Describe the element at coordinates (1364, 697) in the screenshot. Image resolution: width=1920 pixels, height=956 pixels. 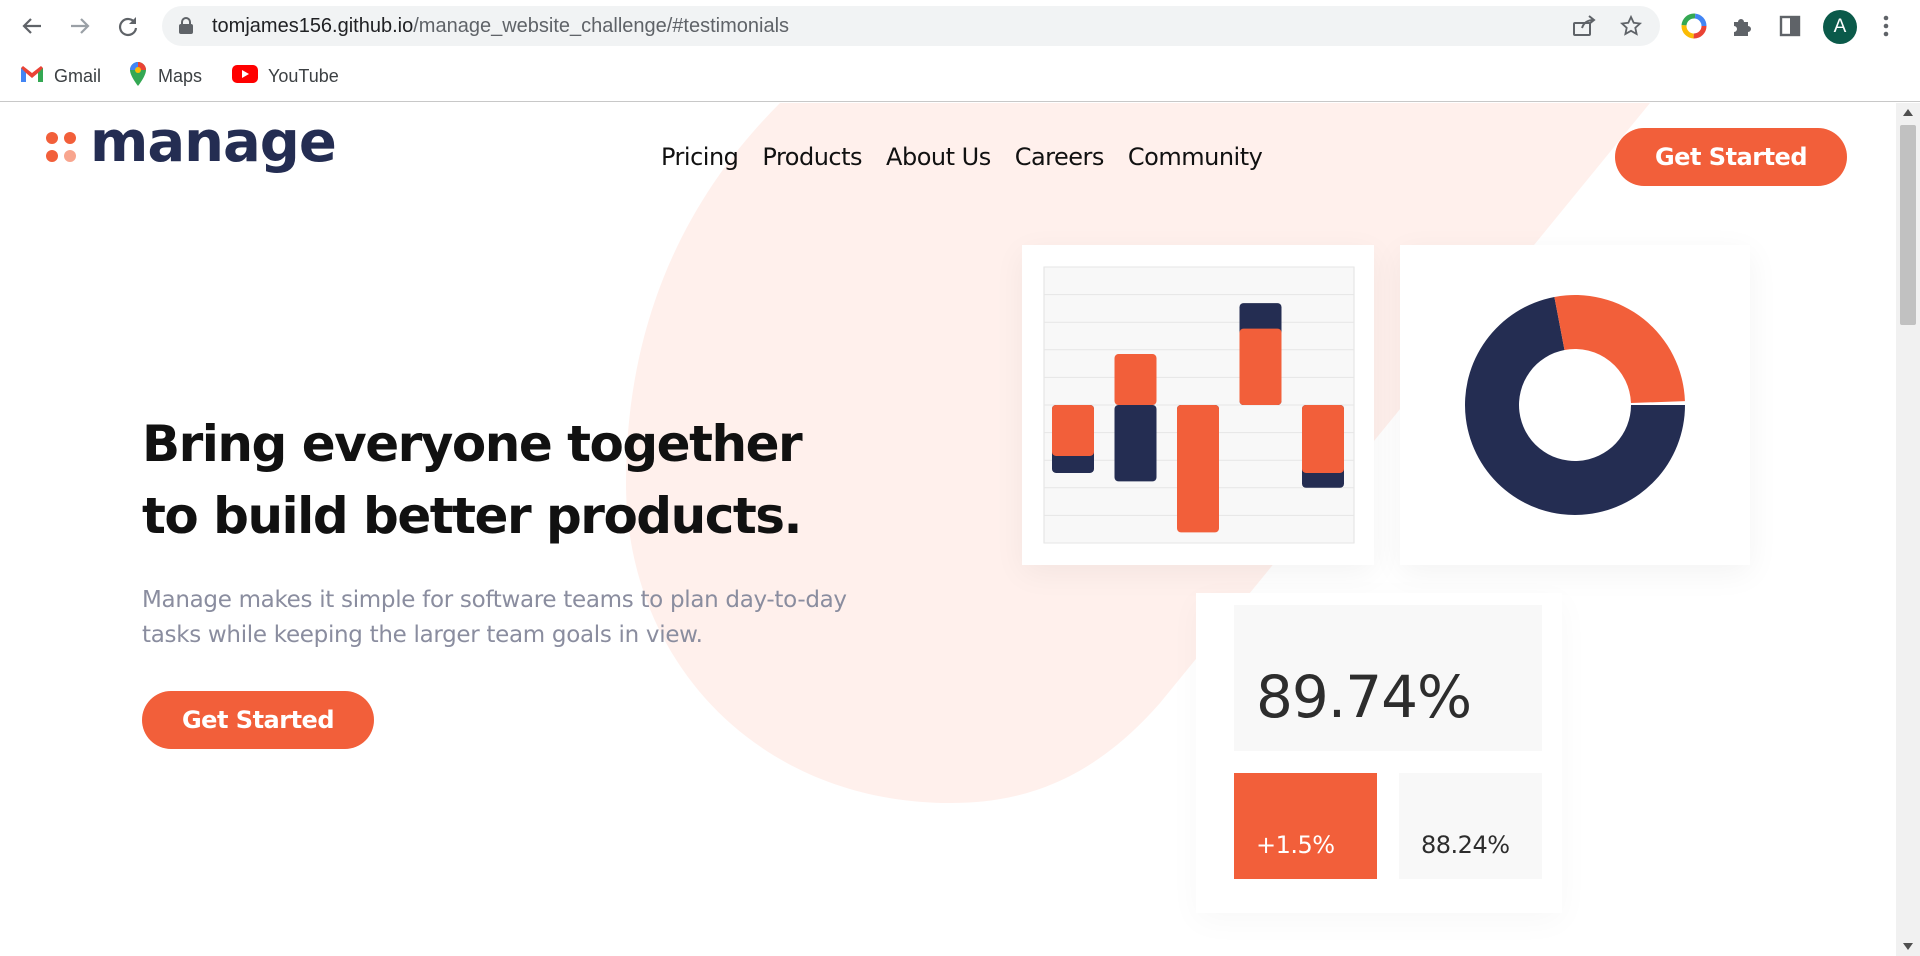
I see `main-stat-value: 89.74%` at that location.